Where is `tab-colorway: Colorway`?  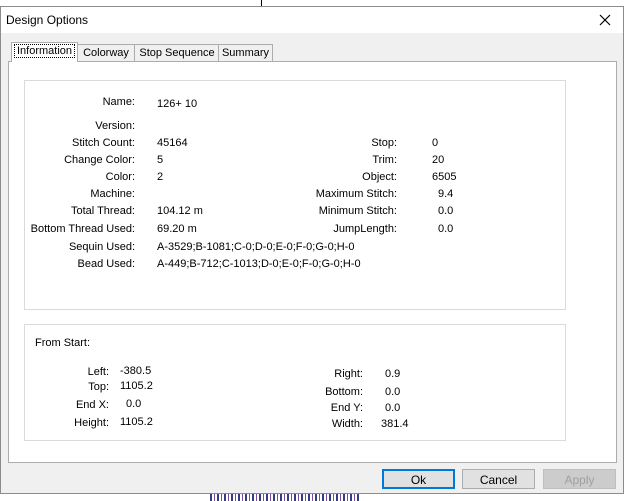
tab-colorway: Colorway is located at coordinates (106, 52).